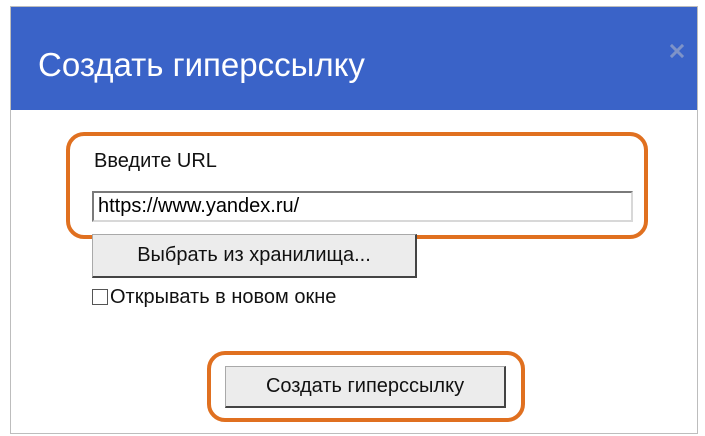  I want to click on create-hyperlink-button: Создать гиперссылку, so click(365, 387).